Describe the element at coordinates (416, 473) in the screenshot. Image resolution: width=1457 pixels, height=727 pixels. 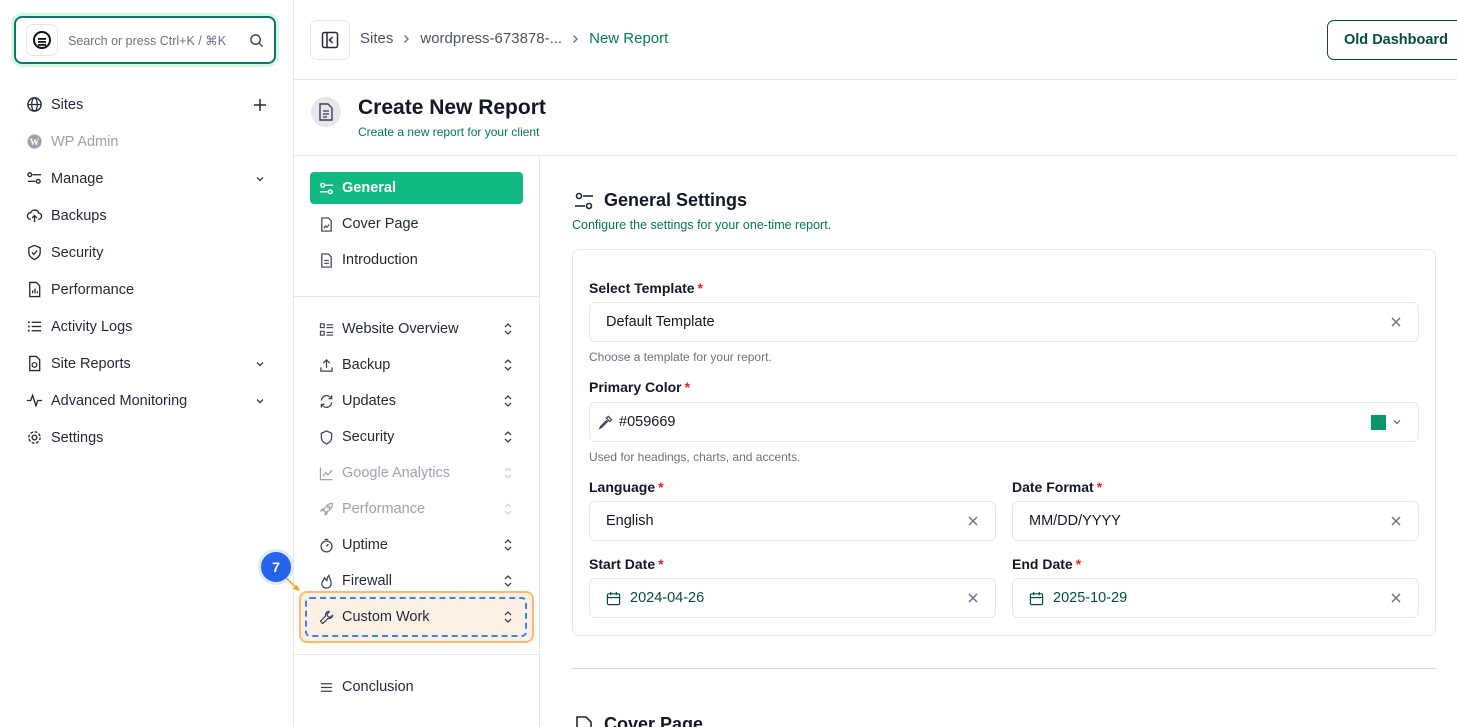
I see `section-google-analytics: Google Analytics` at that location.